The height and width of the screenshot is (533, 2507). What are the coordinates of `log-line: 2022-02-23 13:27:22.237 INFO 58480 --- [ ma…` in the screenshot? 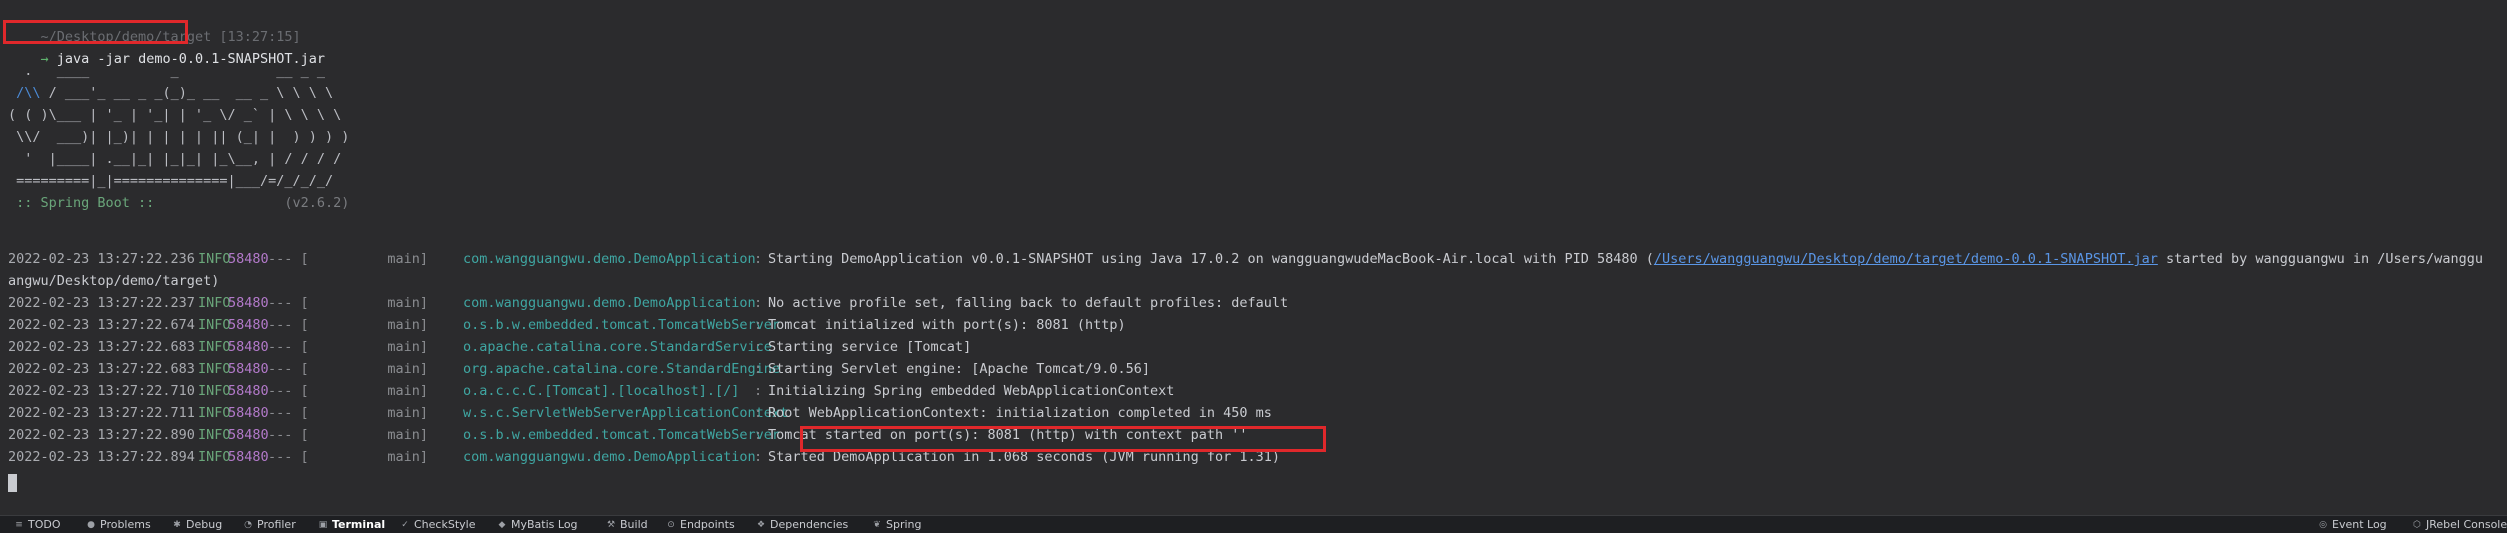 It's located at (1253, 303).